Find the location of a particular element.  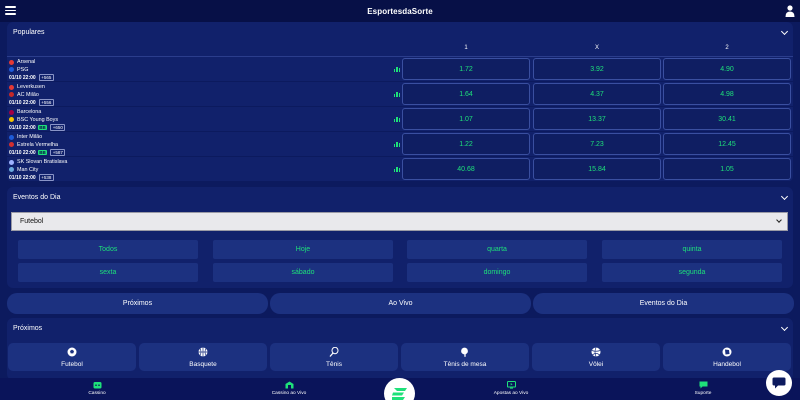

day-filter-button: quinta is located at coordinates (692, 249).